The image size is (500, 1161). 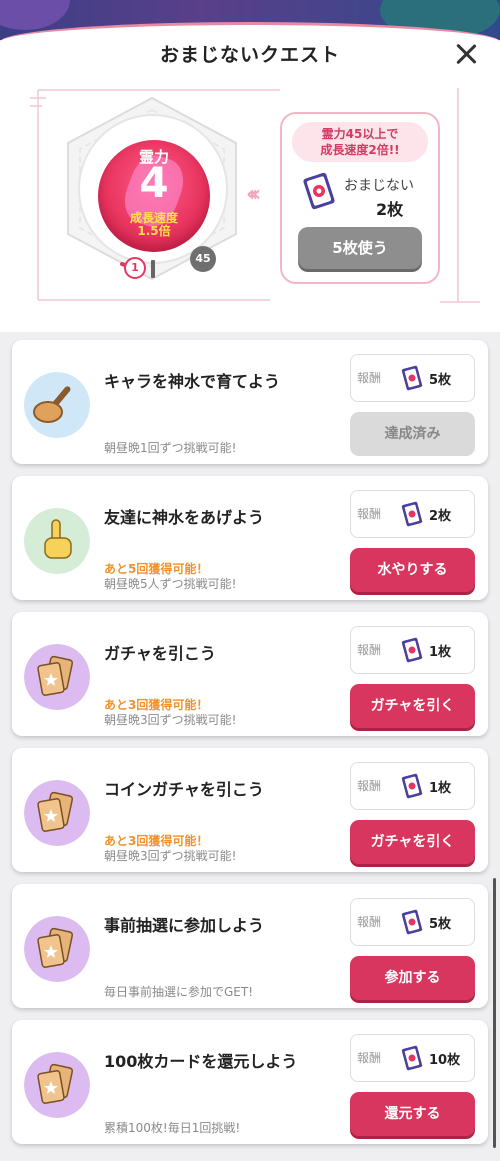 I want to click on charm-name: おまじない, so click(x=379, y=186).